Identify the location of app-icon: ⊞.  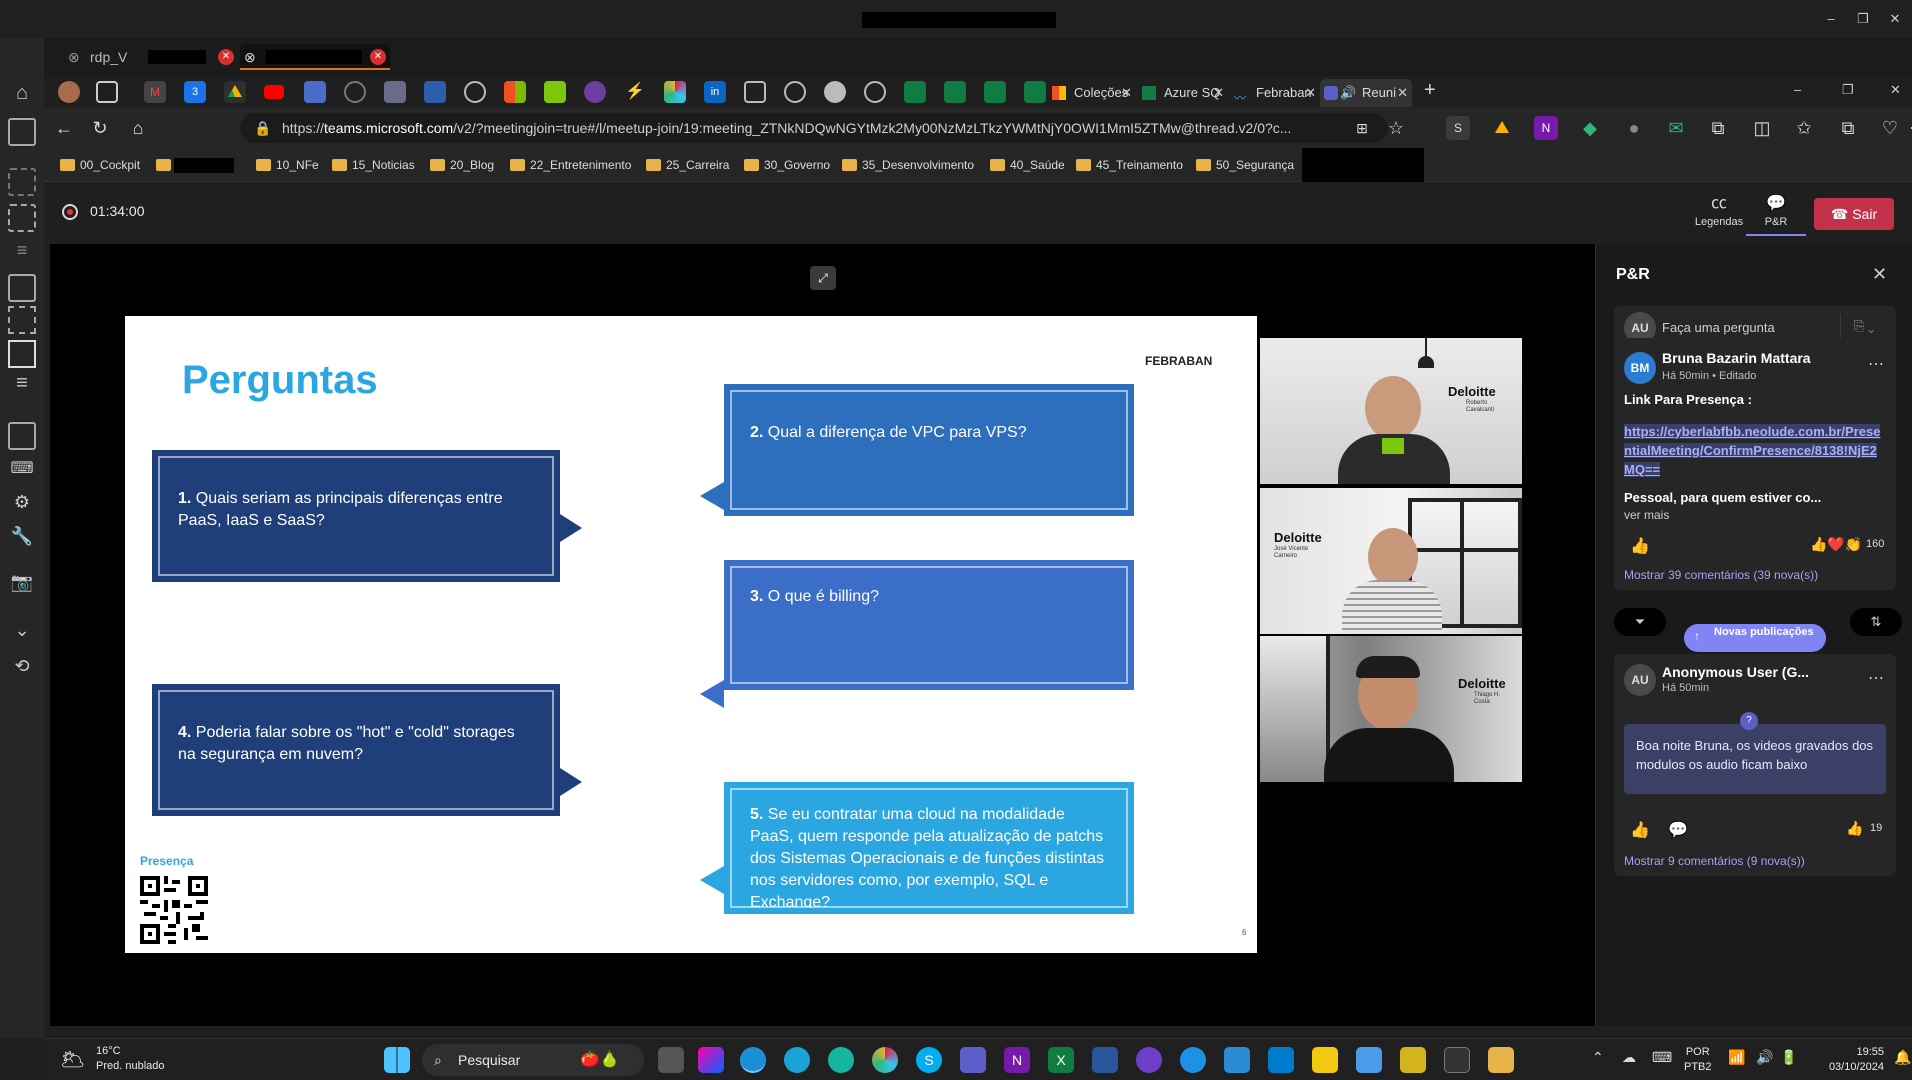
(1362, 128).